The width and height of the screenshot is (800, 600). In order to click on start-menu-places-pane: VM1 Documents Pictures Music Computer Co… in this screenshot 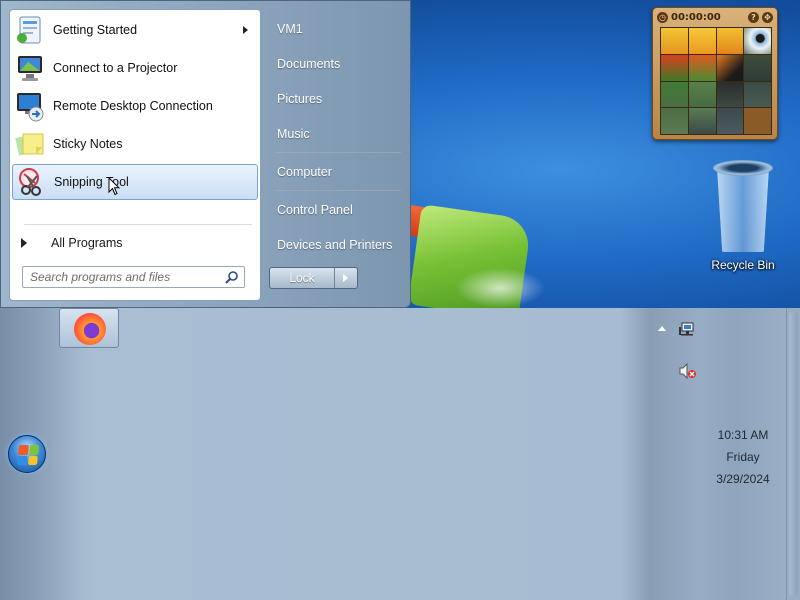, I will do `click(336, 155)`.